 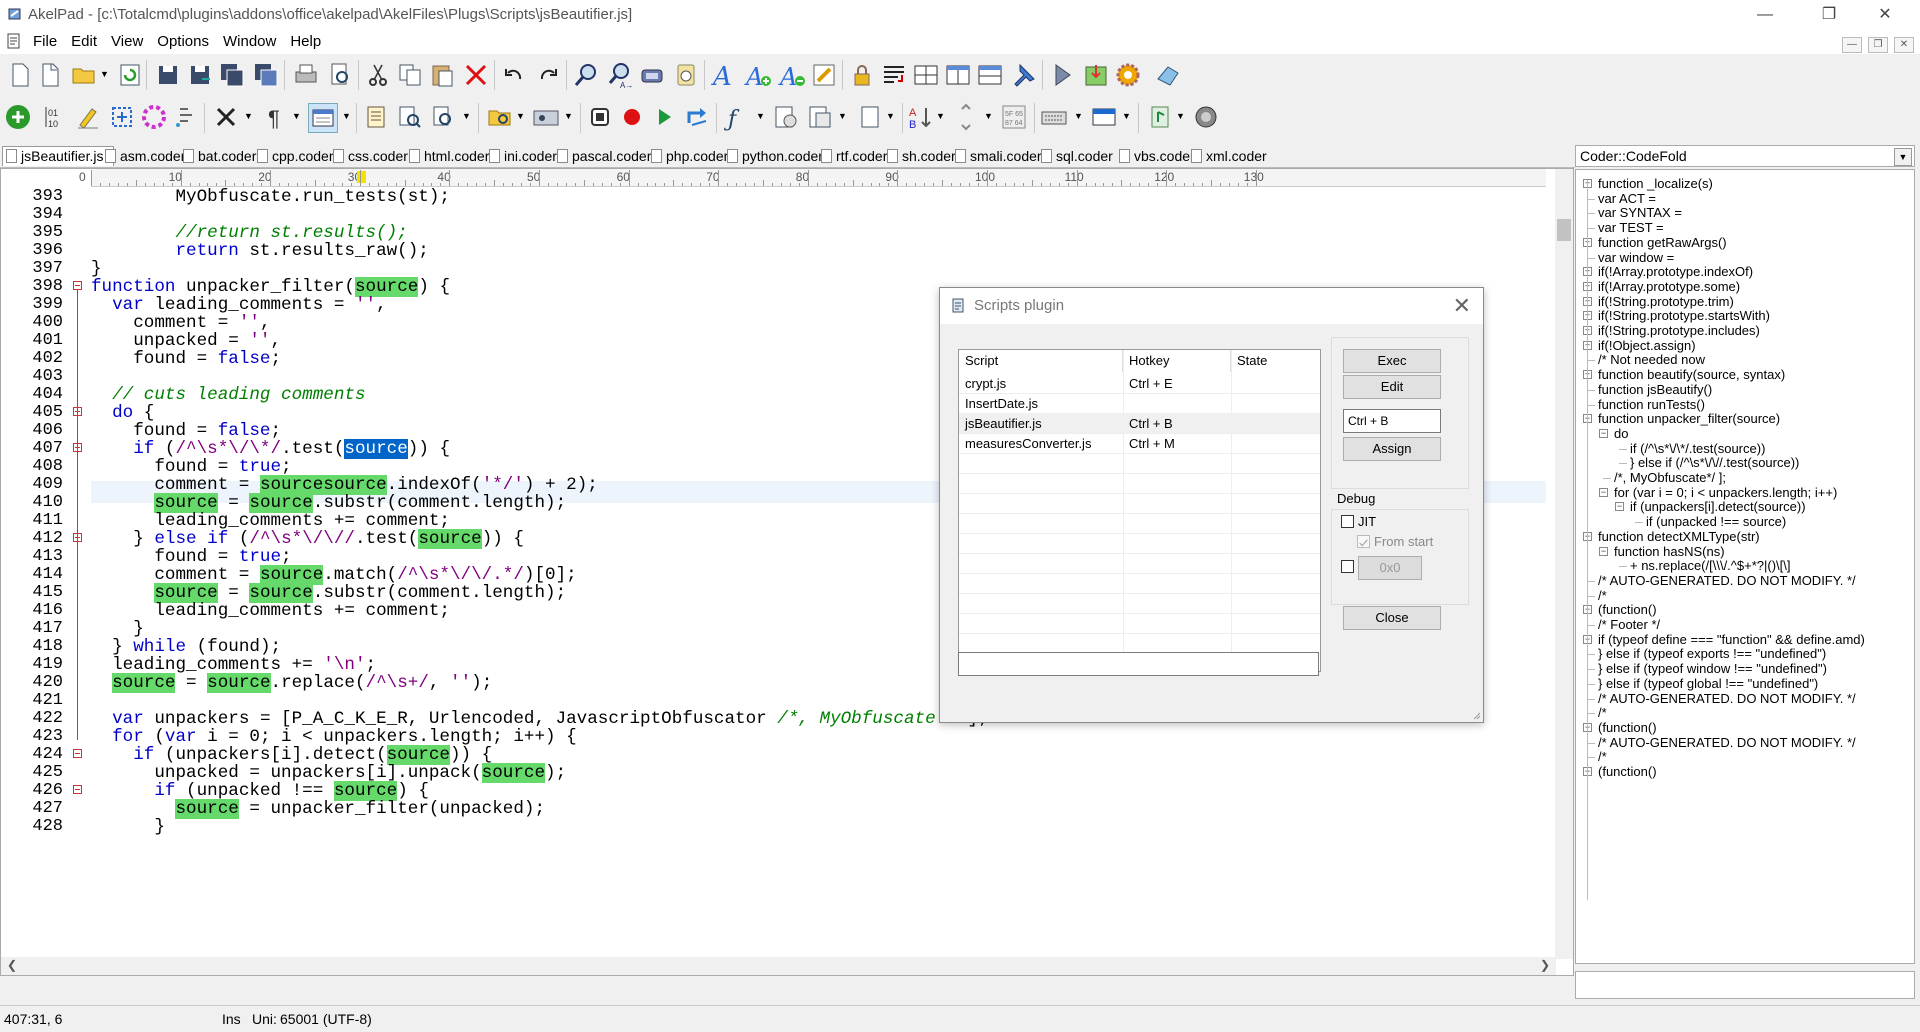 What do you see at coordinates (890, 116) in the screenshot?
I see `page-dropdown-icon: ▼` at bounding box center [890, 116].